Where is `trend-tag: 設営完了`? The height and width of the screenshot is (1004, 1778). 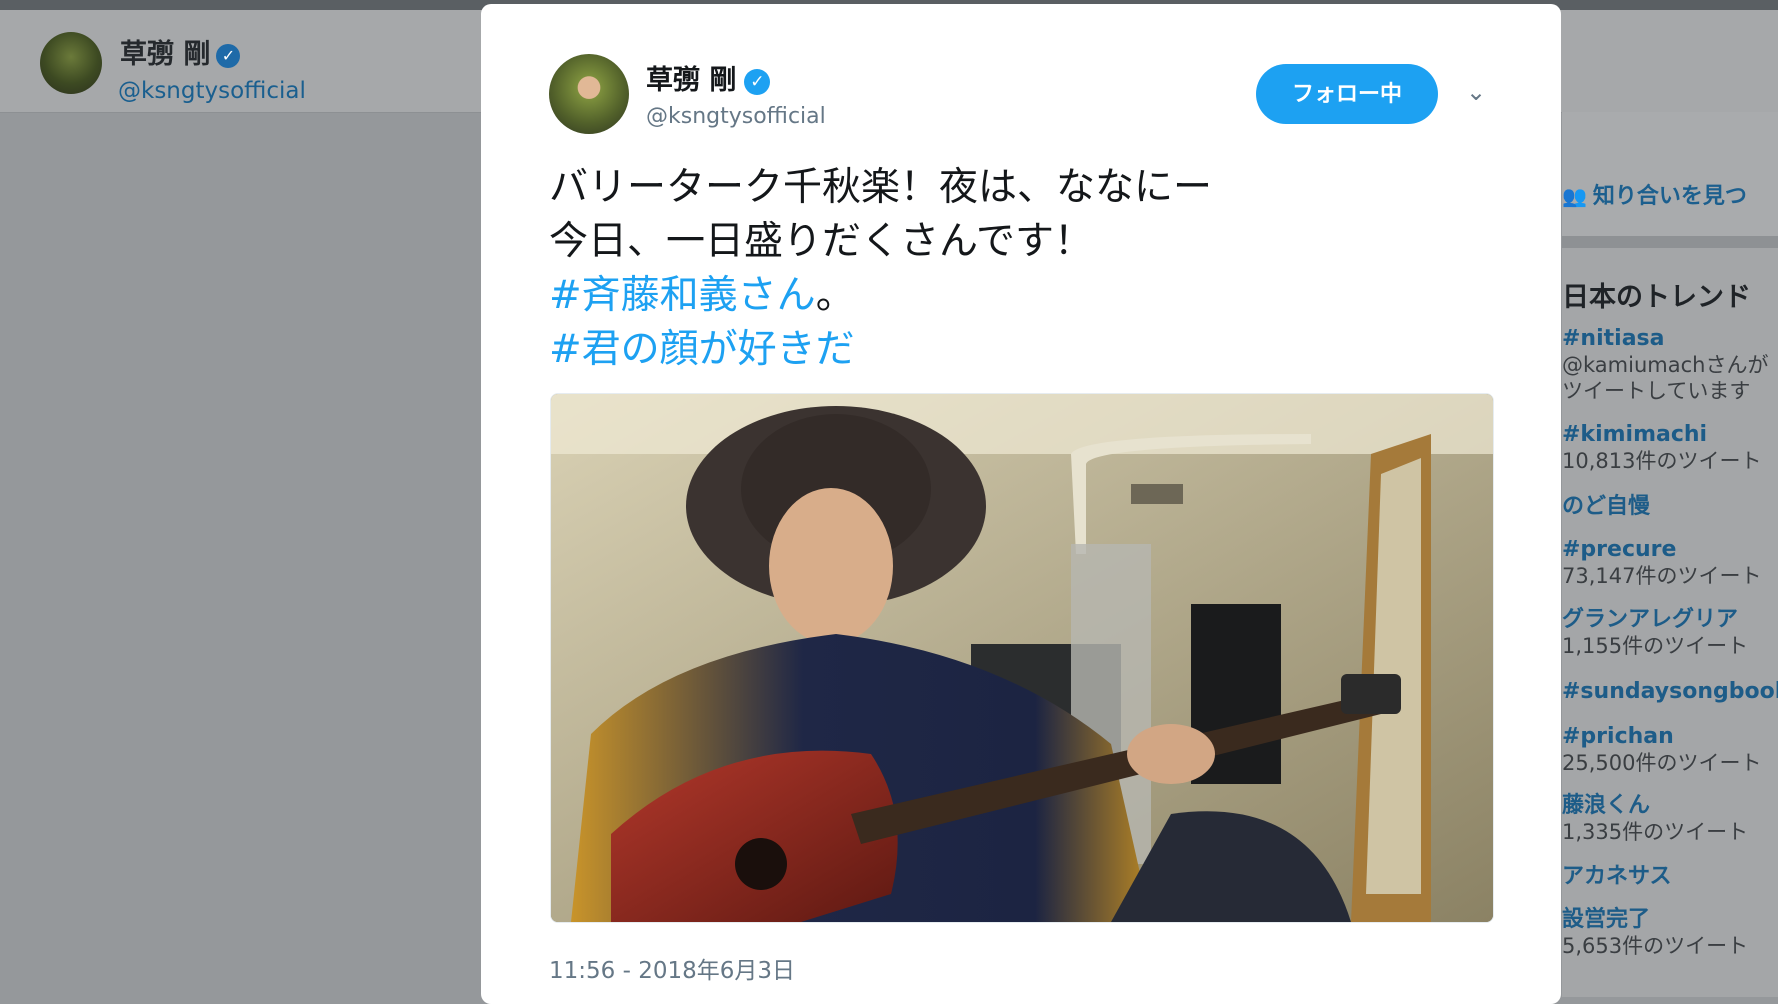 trend-tag: 設営完了 is located at coordinates (1606, 919).